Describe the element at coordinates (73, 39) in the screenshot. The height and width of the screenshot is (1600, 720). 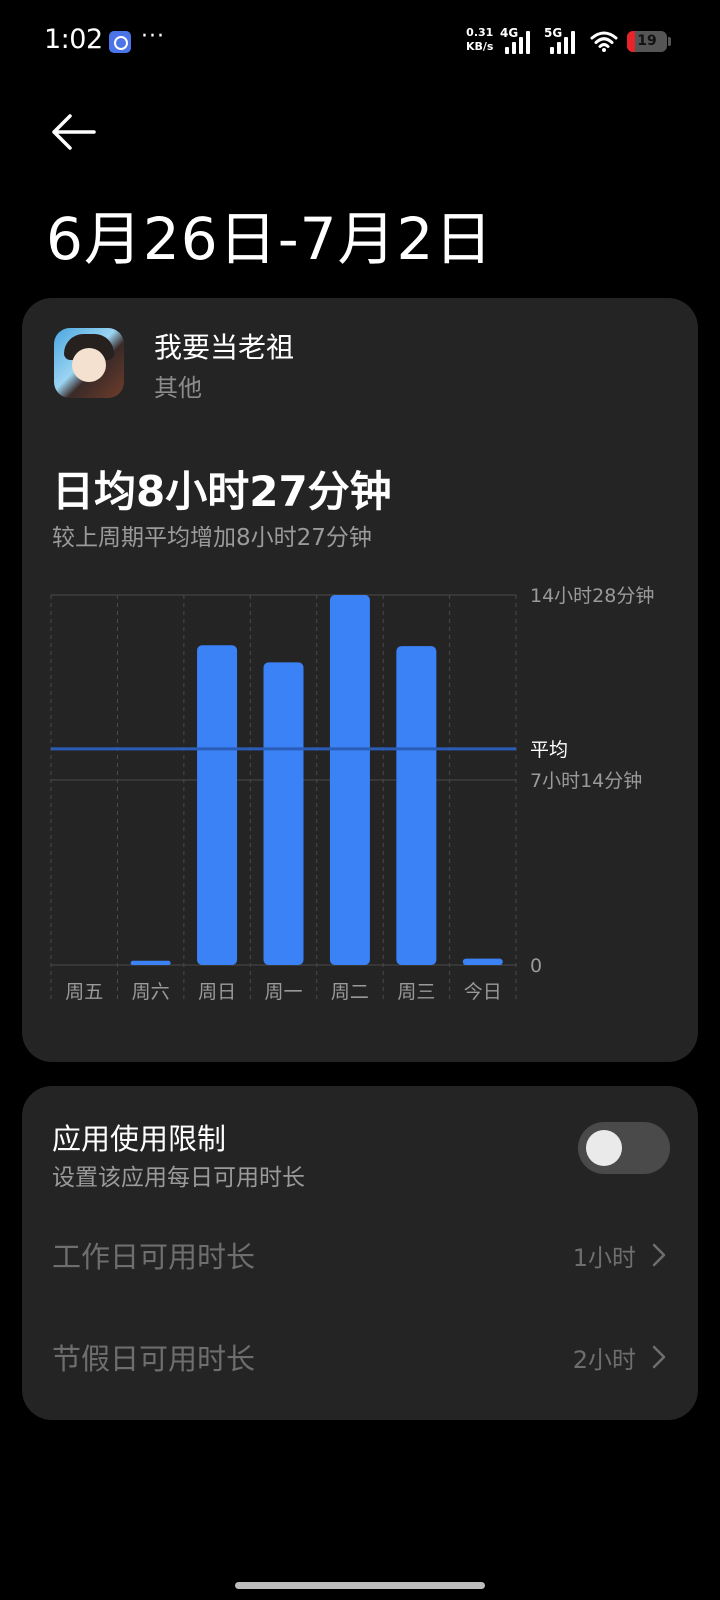
I see `status-time: 1:02` at that location.